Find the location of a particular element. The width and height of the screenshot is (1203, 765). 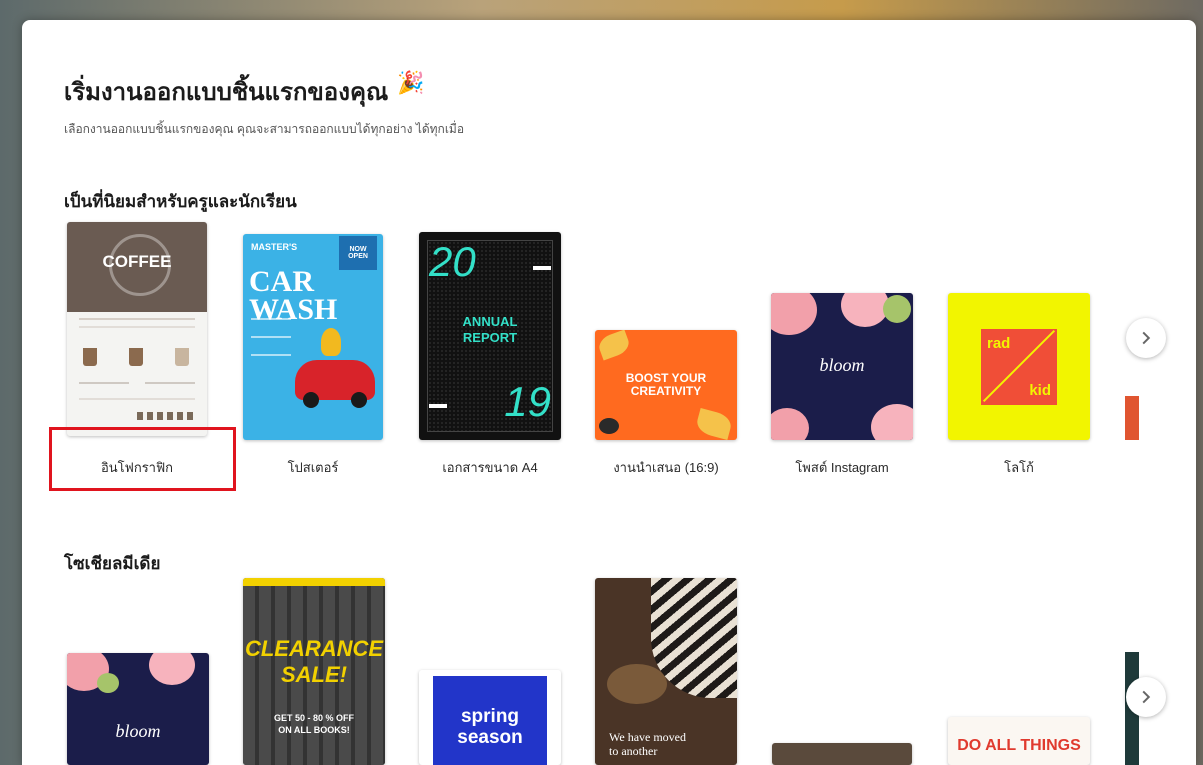

next-arrow-social is located at coordinates (1146, 697).